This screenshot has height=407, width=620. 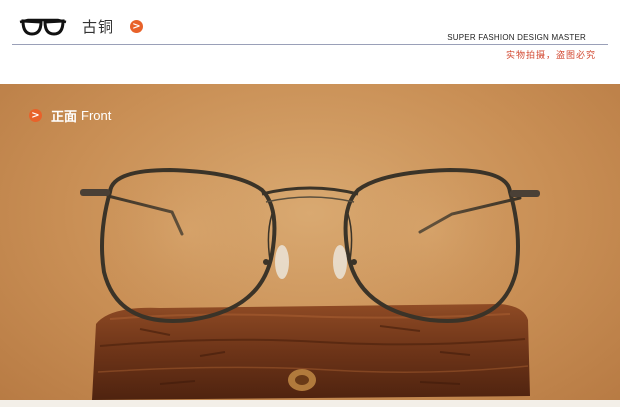 I want to click on brand-tag: SUPER FASHION DESIGN MASTER, so click(x=516, y=37).